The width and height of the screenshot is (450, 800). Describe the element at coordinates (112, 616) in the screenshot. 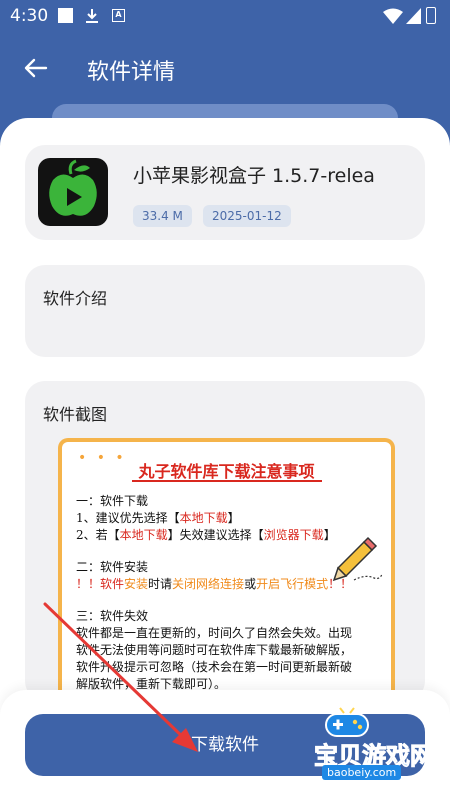

I see `notice-line: 三：软件失效` at that location.